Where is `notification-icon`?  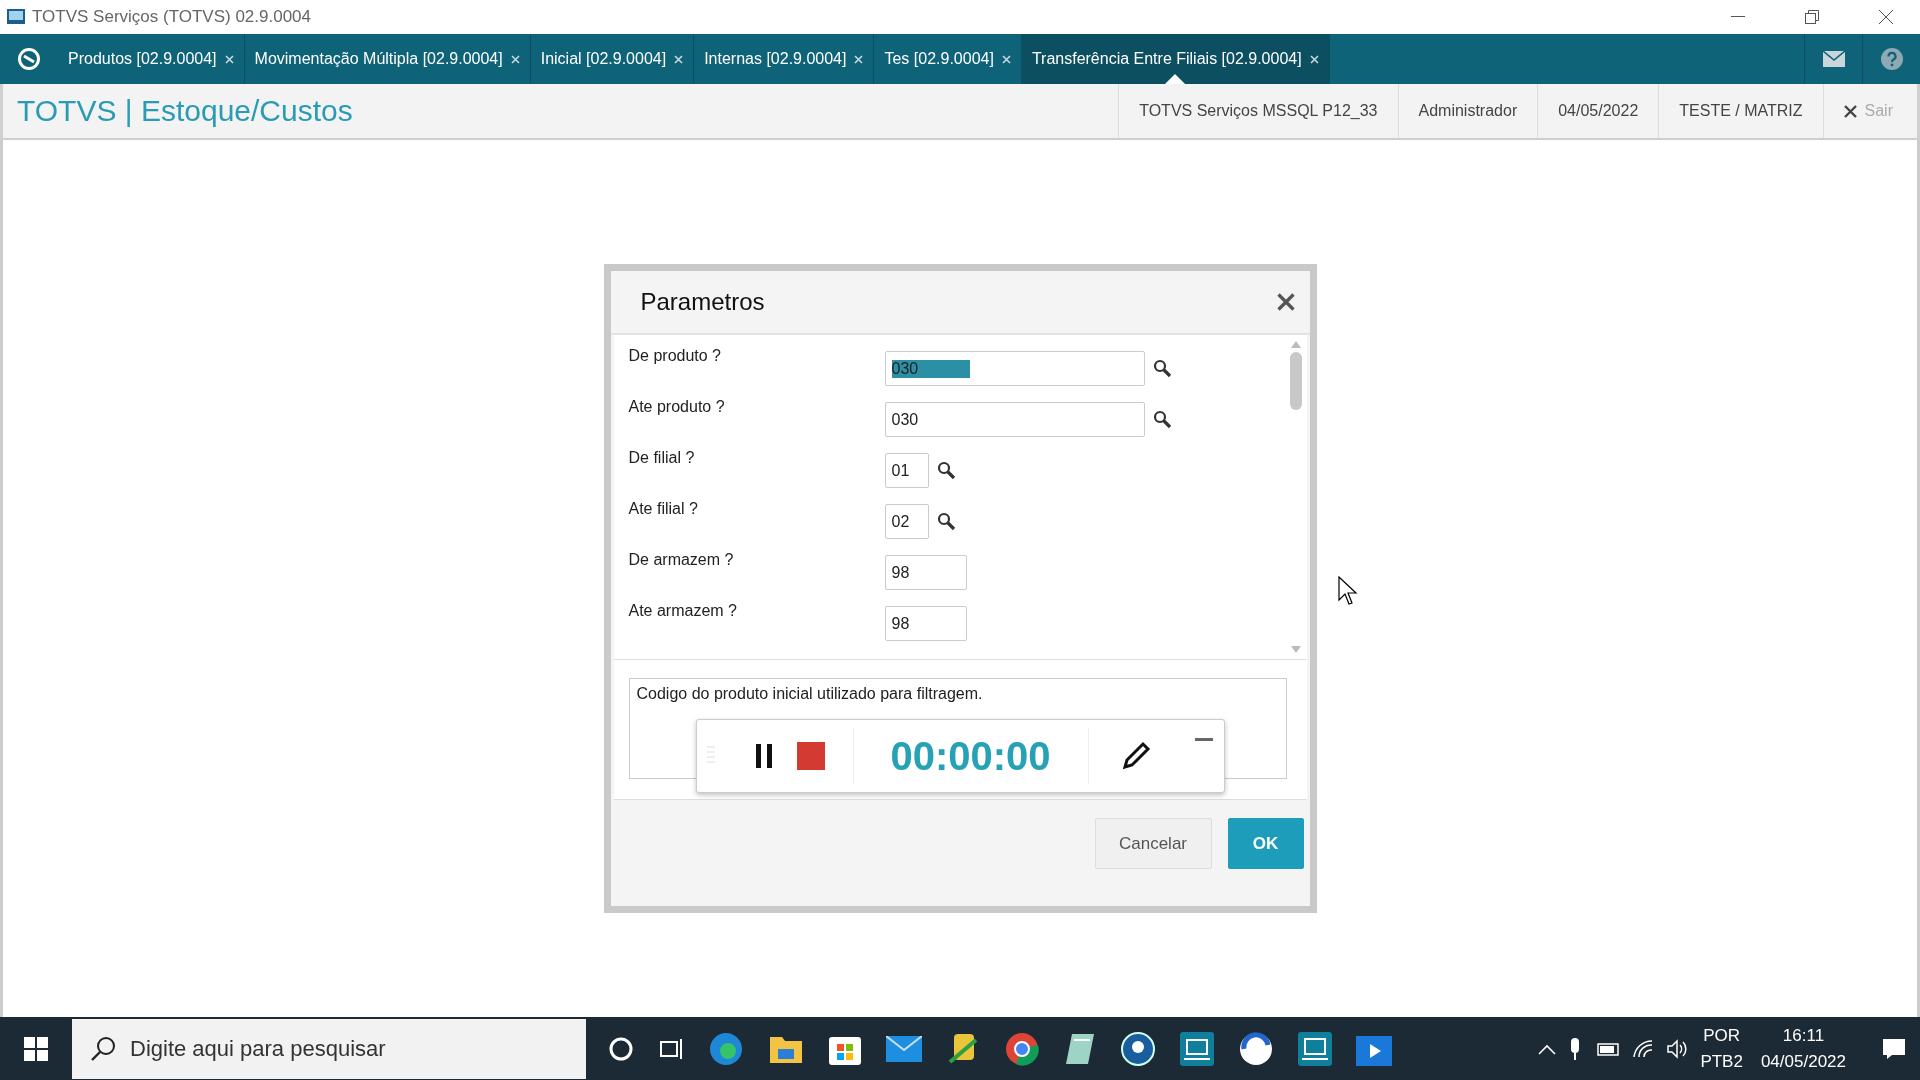
notification-icon is located at coordinates (1894, 1048).